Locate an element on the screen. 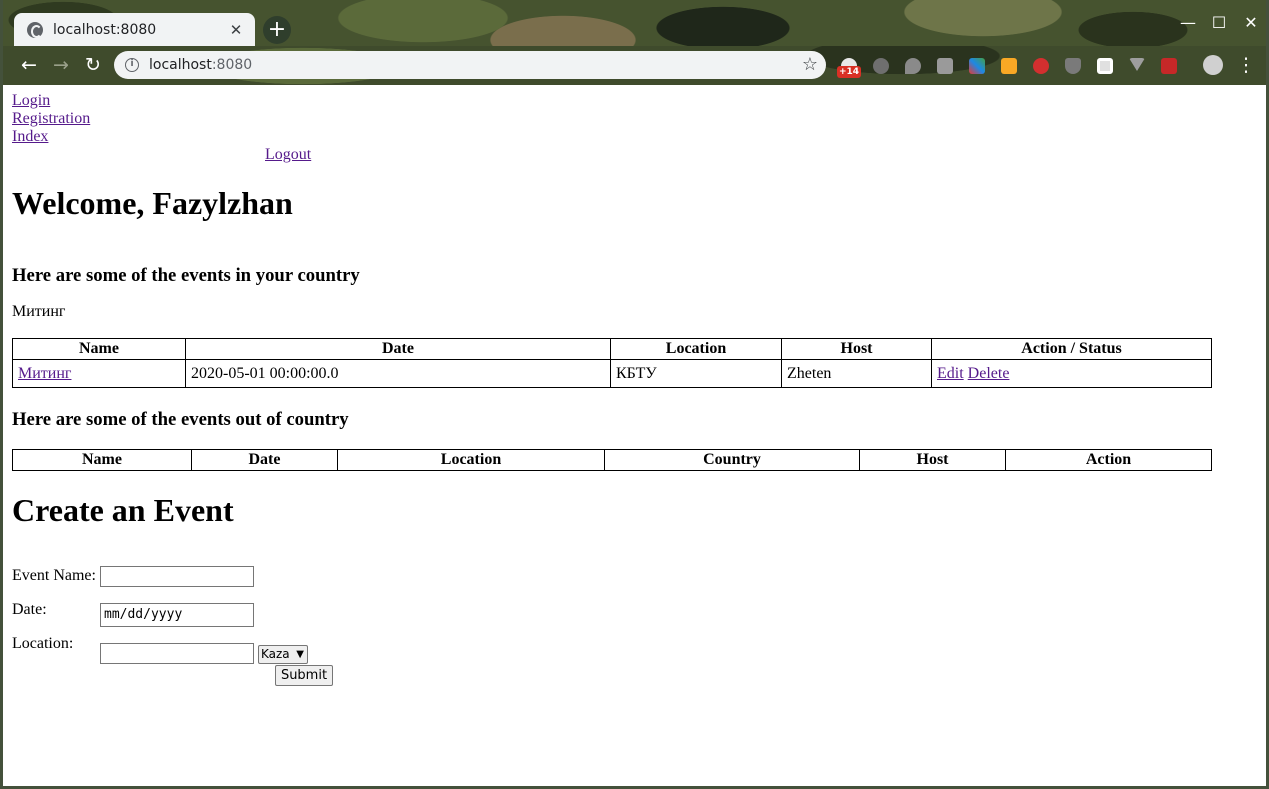 Image resolution: width=1269 pixels, height=789 pixels. globe-icon is located at coordinates (35, 29).